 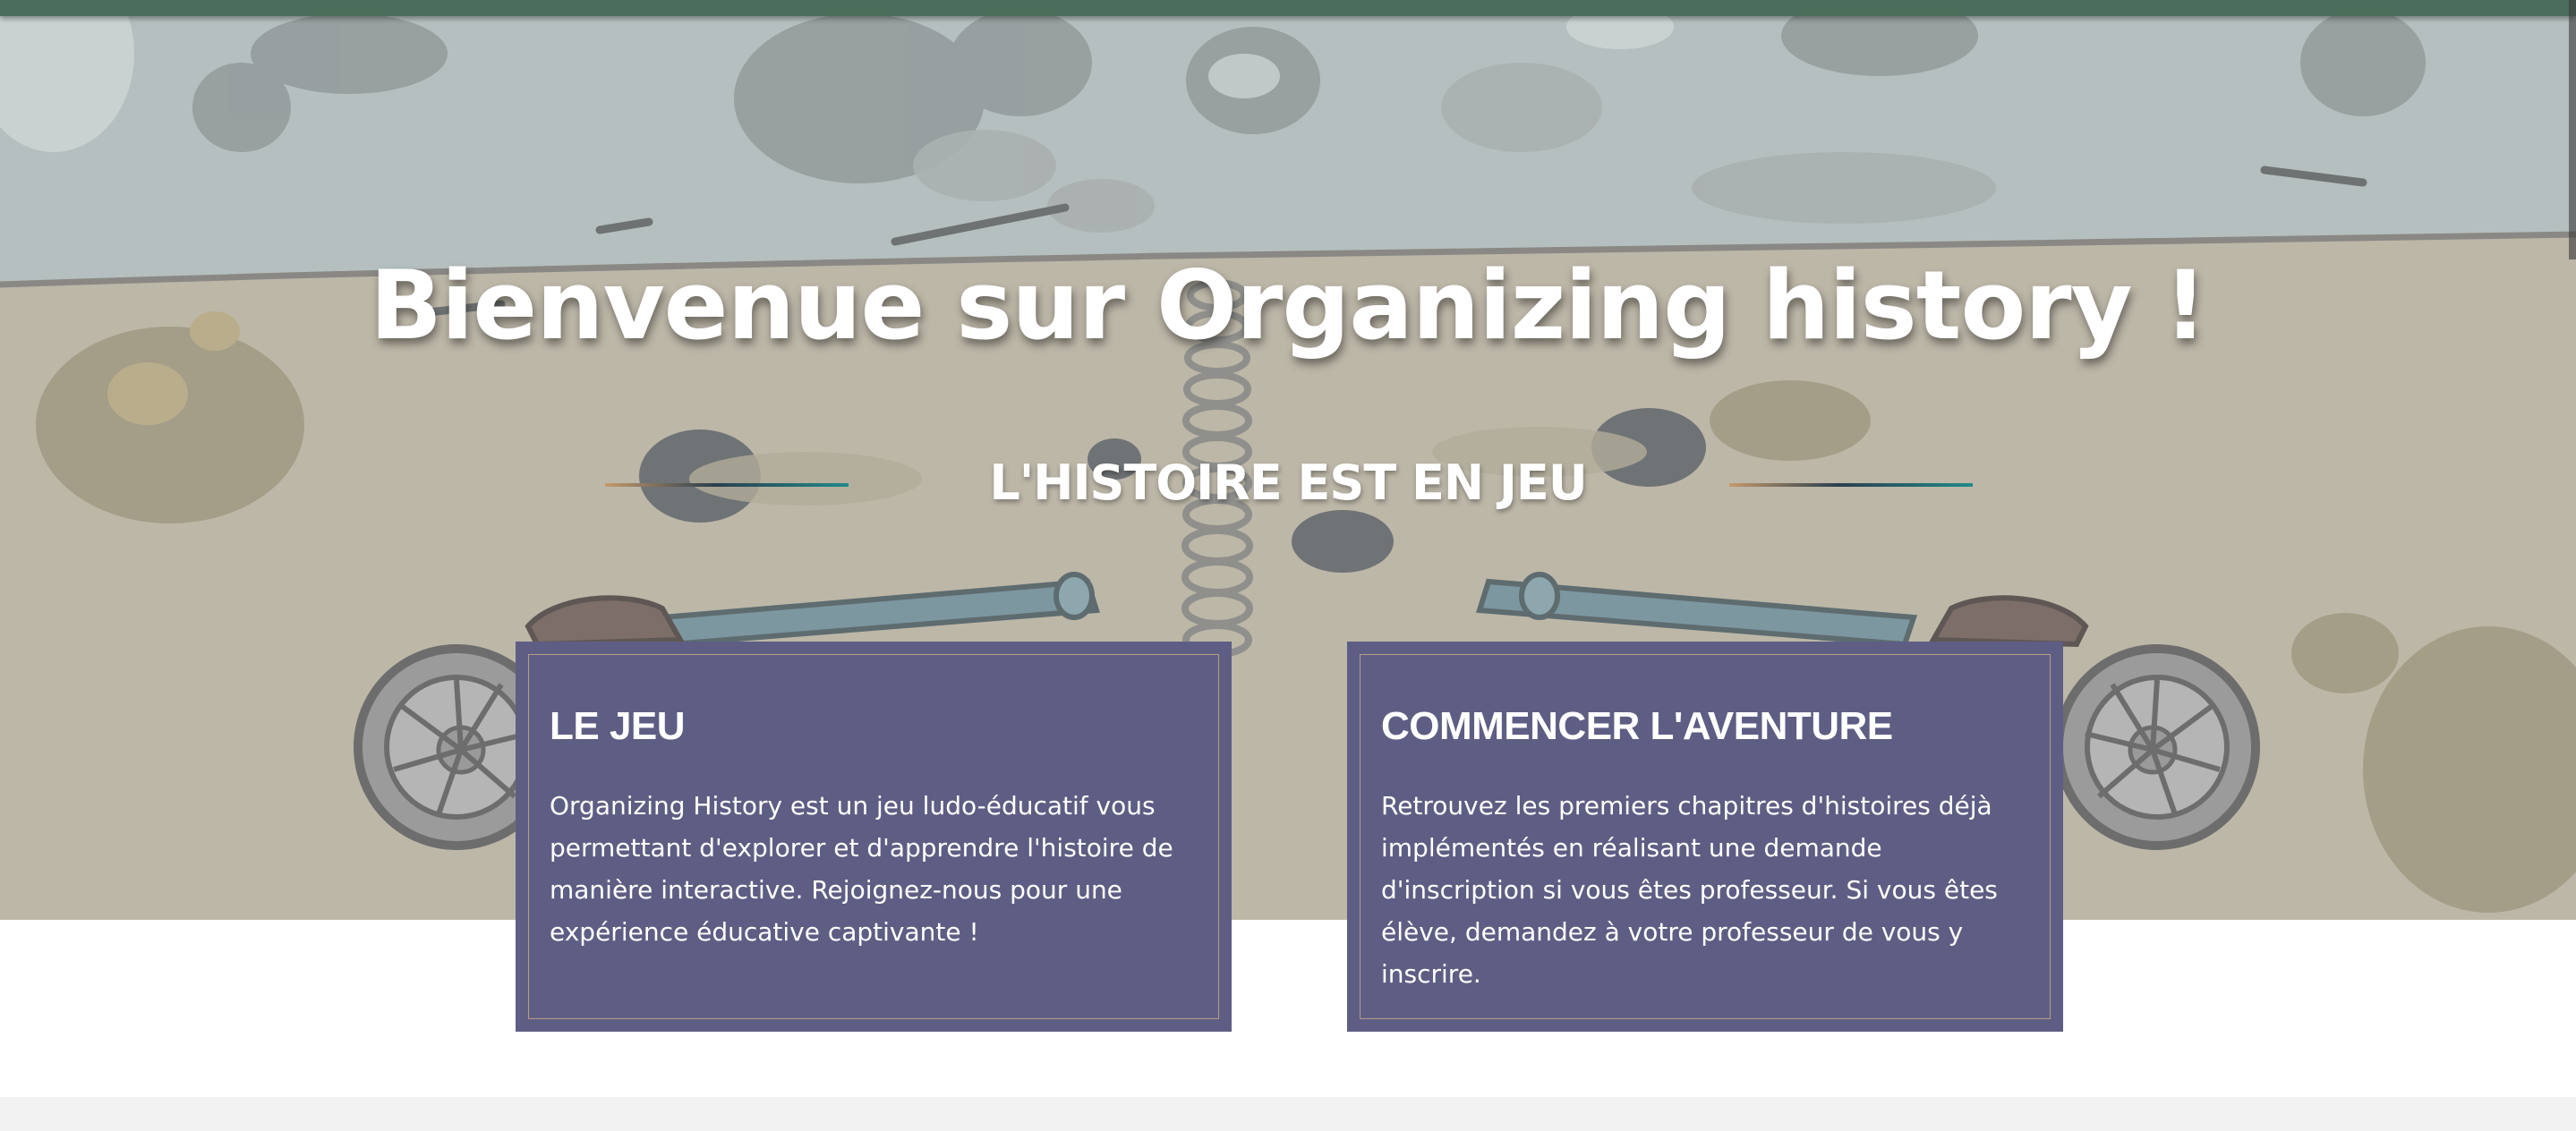 What do you see at coordinates (1288, 8) in the screenshot?
I see `top-navigation-bar` at bounding box center [1288, 8].